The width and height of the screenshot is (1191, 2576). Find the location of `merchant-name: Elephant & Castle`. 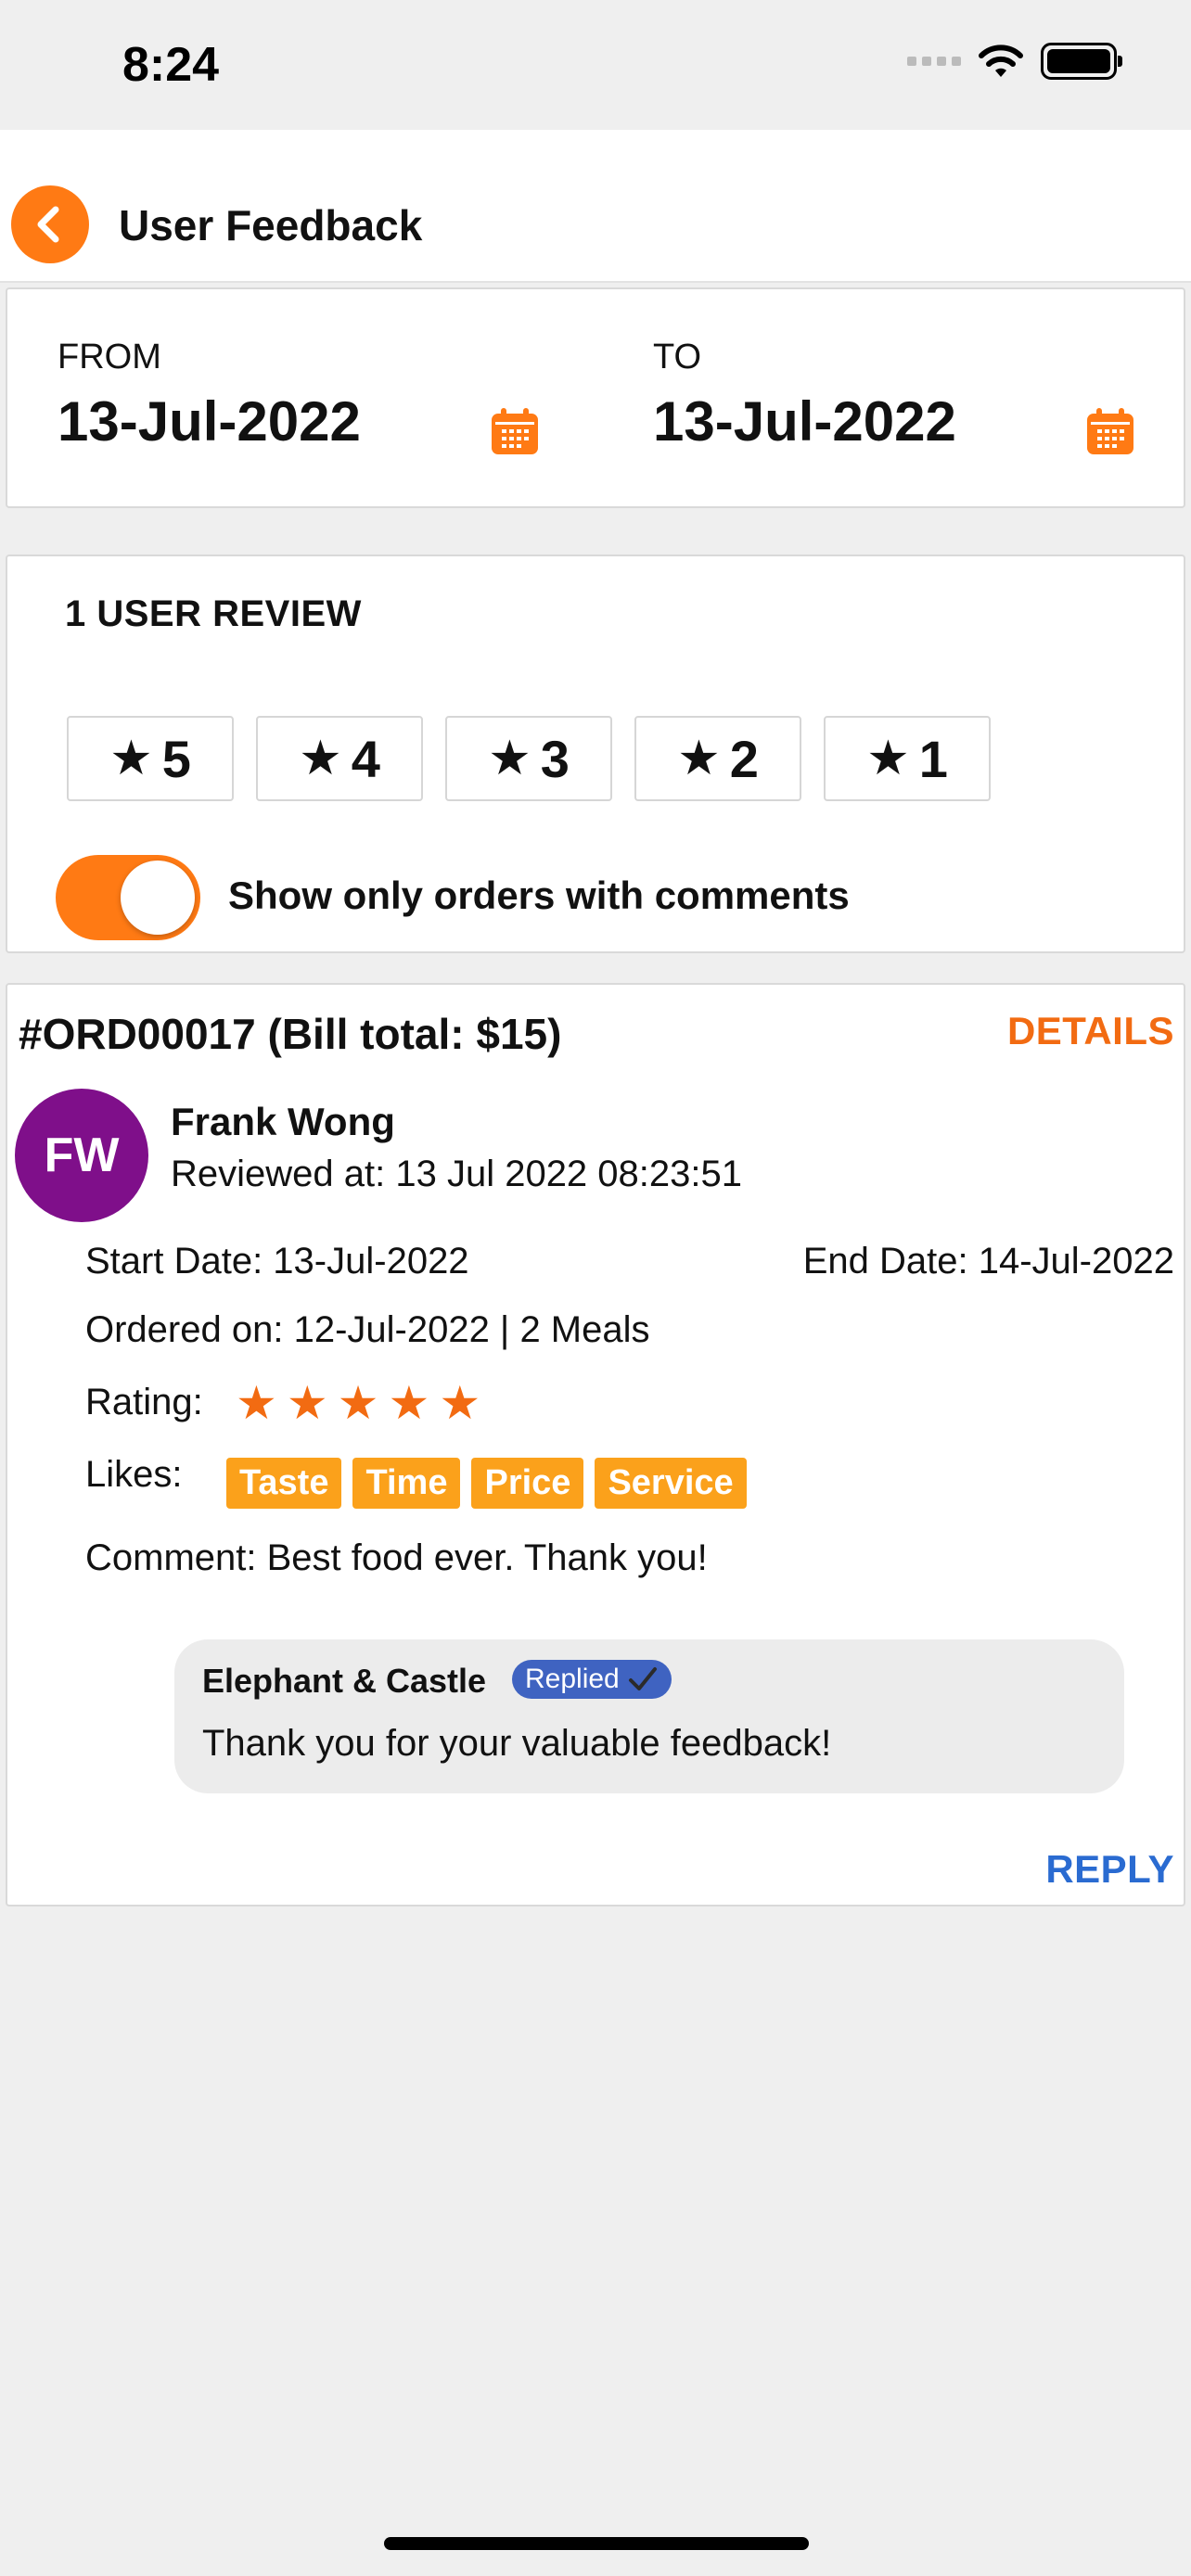

merchant-name: Elephant & Castle is located at coordinates (344, 1681).